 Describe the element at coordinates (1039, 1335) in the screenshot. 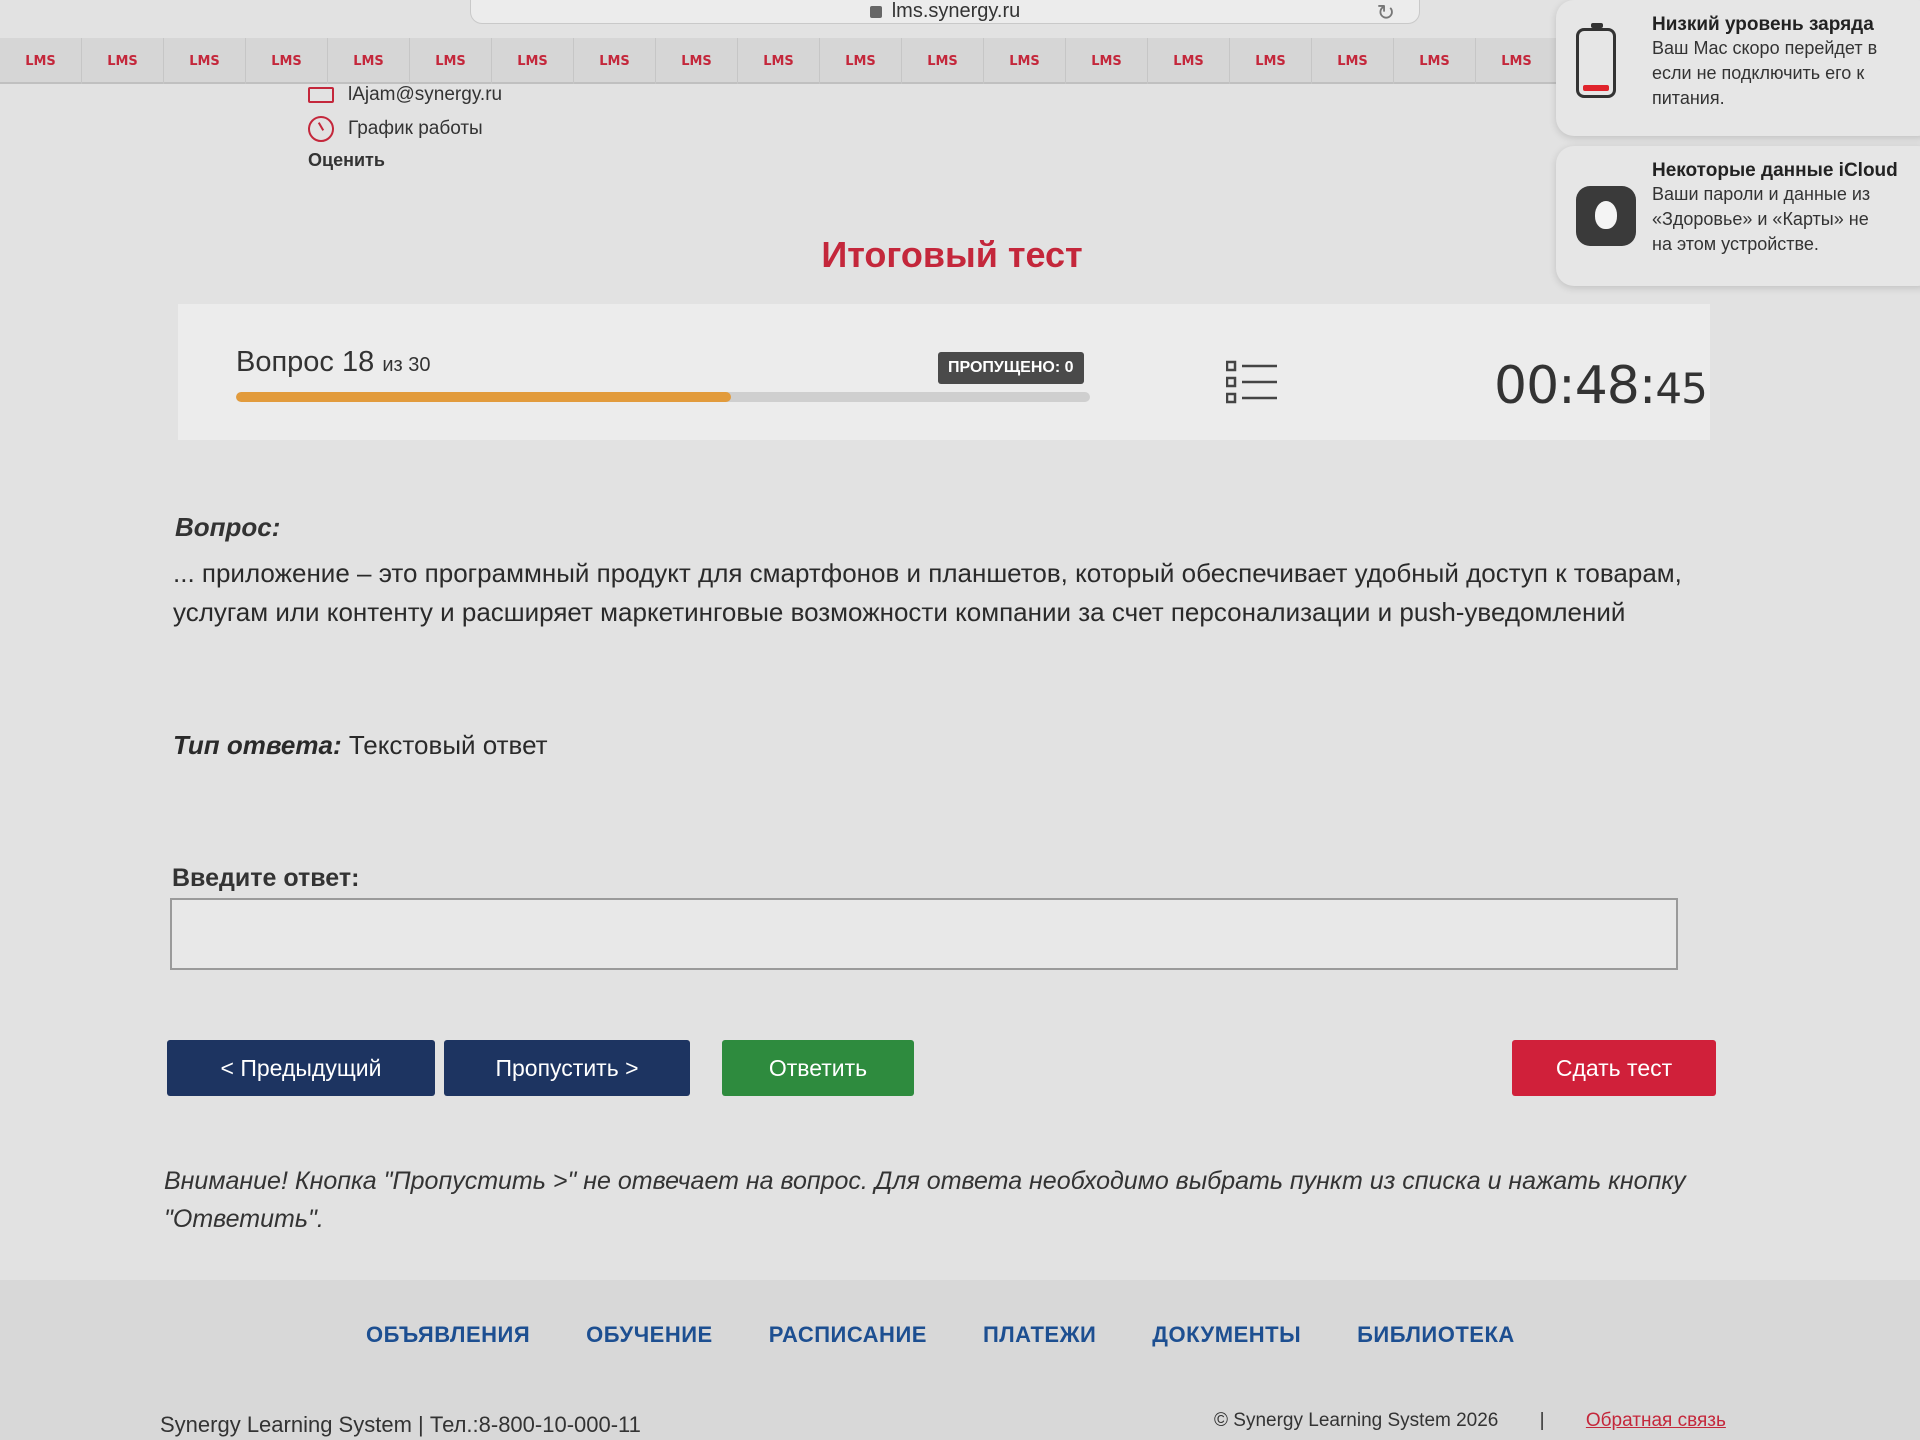

I see `footer-nav-payments: ПЛАТЕЖИ` at that location.